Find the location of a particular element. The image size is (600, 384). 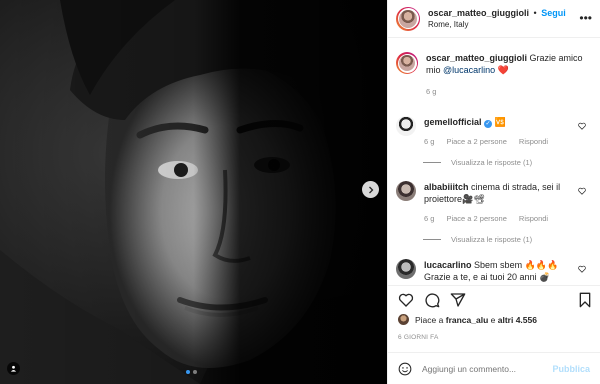

add-comment-bar: Pubblica is located at coordinates (494, 368).